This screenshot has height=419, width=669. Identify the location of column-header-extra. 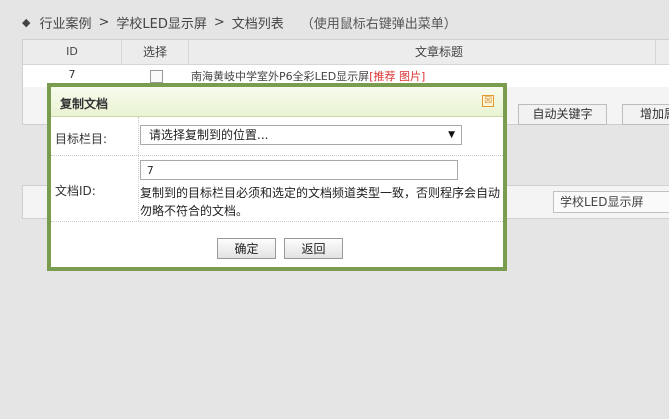
(662, 52).